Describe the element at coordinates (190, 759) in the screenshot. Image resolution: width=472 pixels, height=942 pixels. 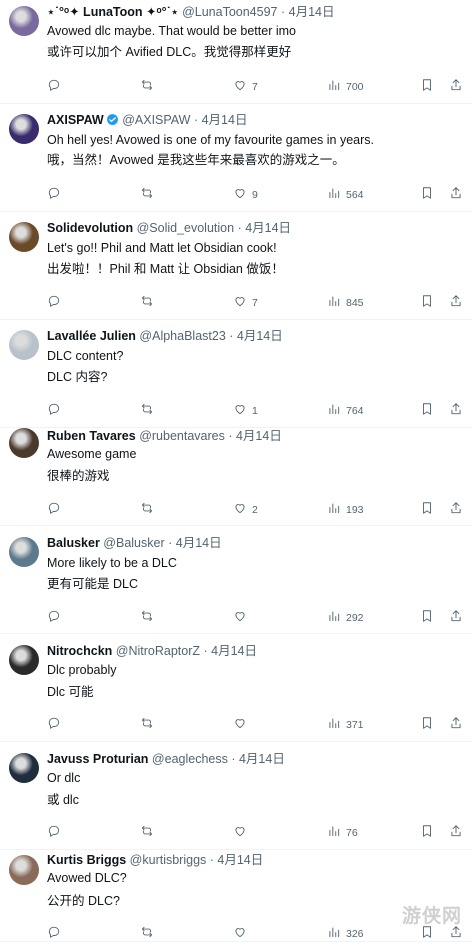
I see `author-handle: @eaglechess` at that location.